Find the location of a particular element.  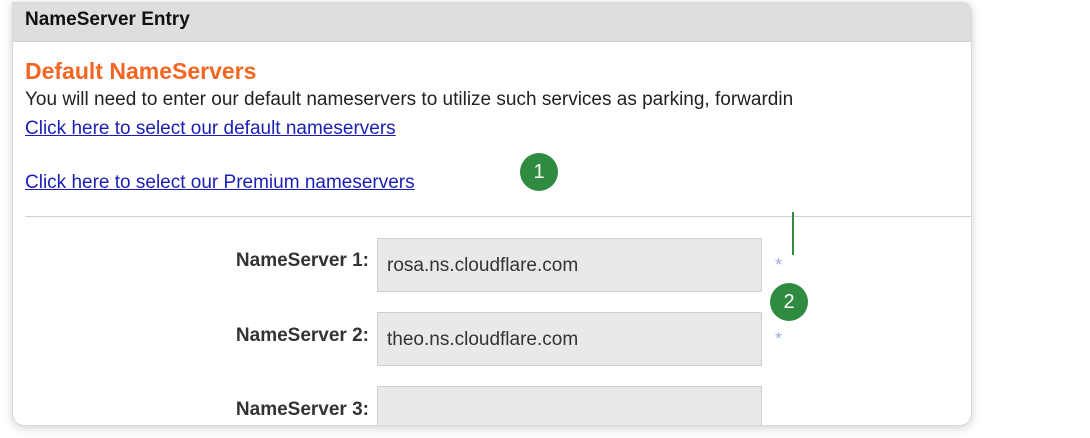

nameserver-2-label: NameServer 2: is located at coordinates (302, 335).